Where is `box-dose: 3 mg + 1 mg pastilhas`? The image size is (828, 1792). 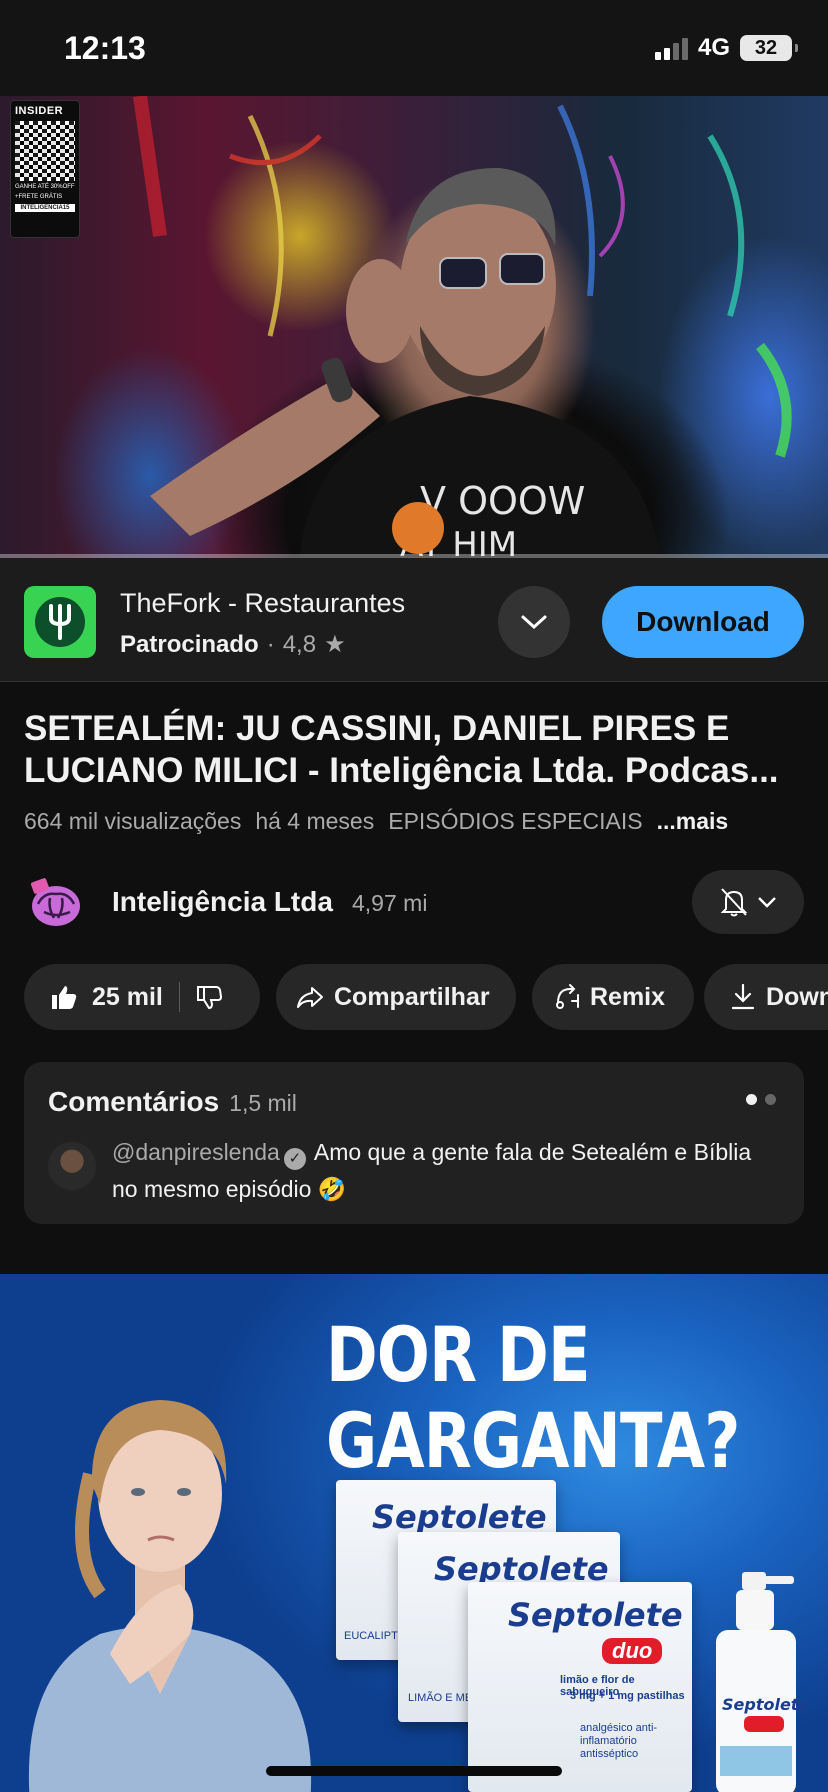 box-dose: 3 mg + 1 mg pastilhas is located at coordinates (627, 1696).